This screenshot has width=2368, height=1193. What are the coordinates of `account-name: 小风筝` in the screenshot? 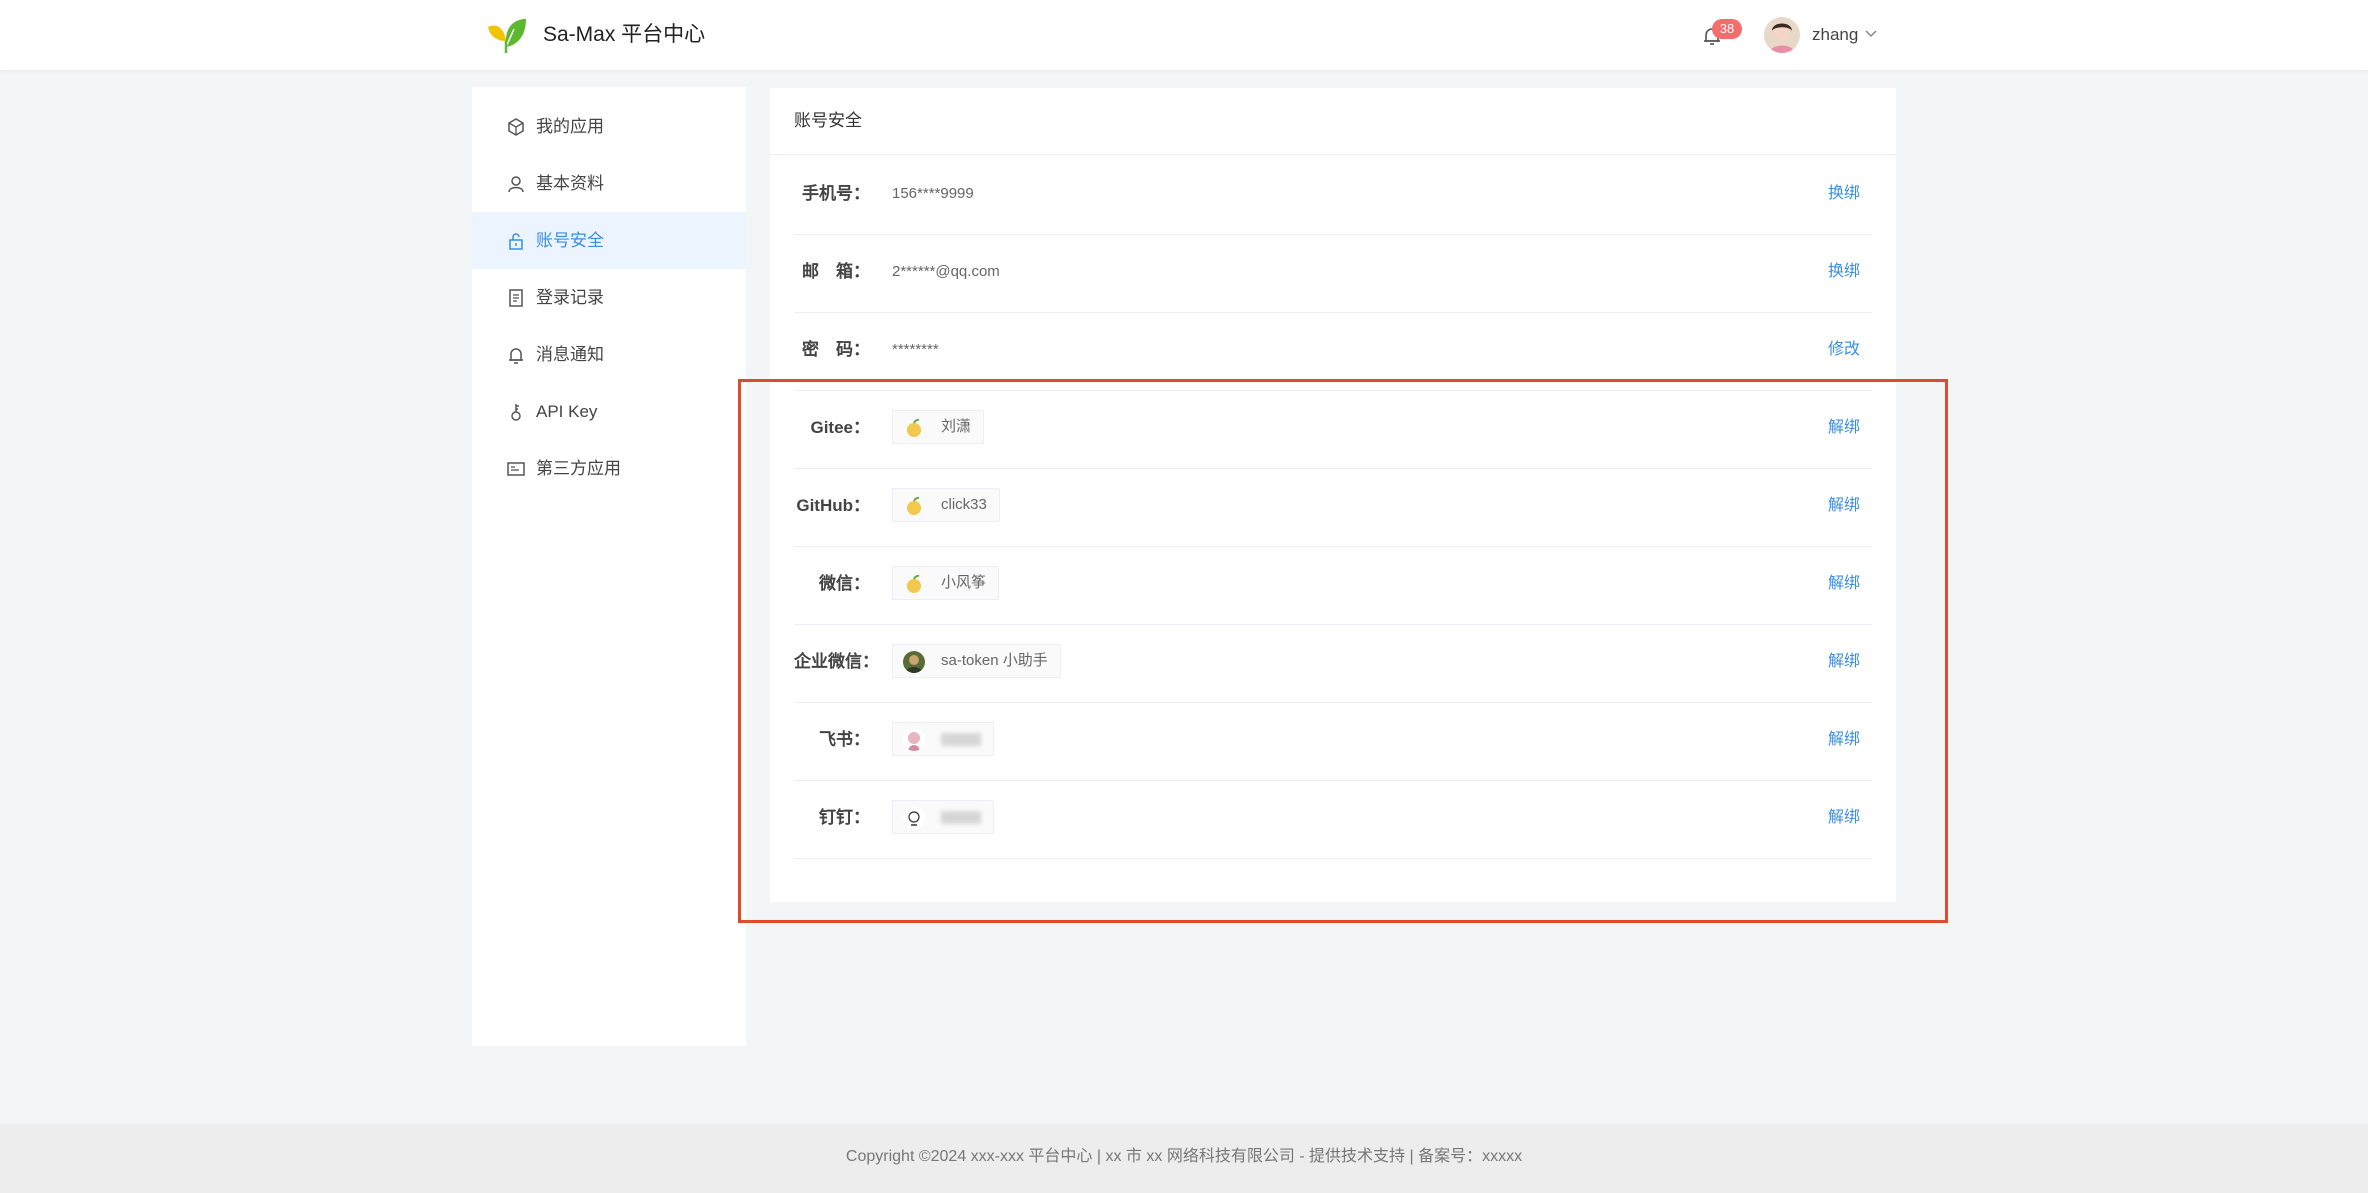 It's located at (964, 582).